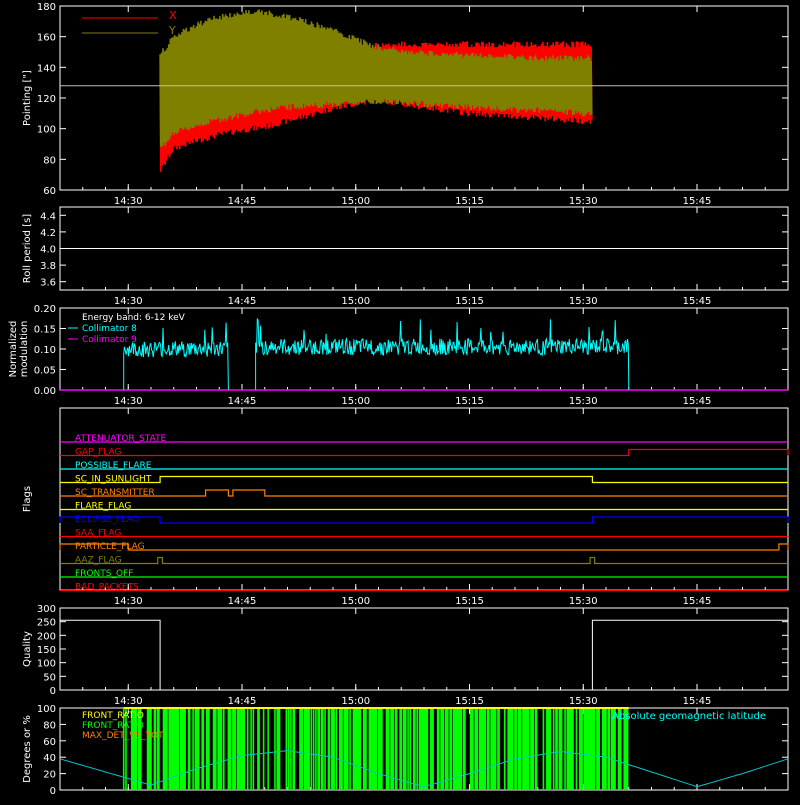  Describe the element at coordinates (173, 15) in the screenshot. I see `legend-label-x: X` at that location.